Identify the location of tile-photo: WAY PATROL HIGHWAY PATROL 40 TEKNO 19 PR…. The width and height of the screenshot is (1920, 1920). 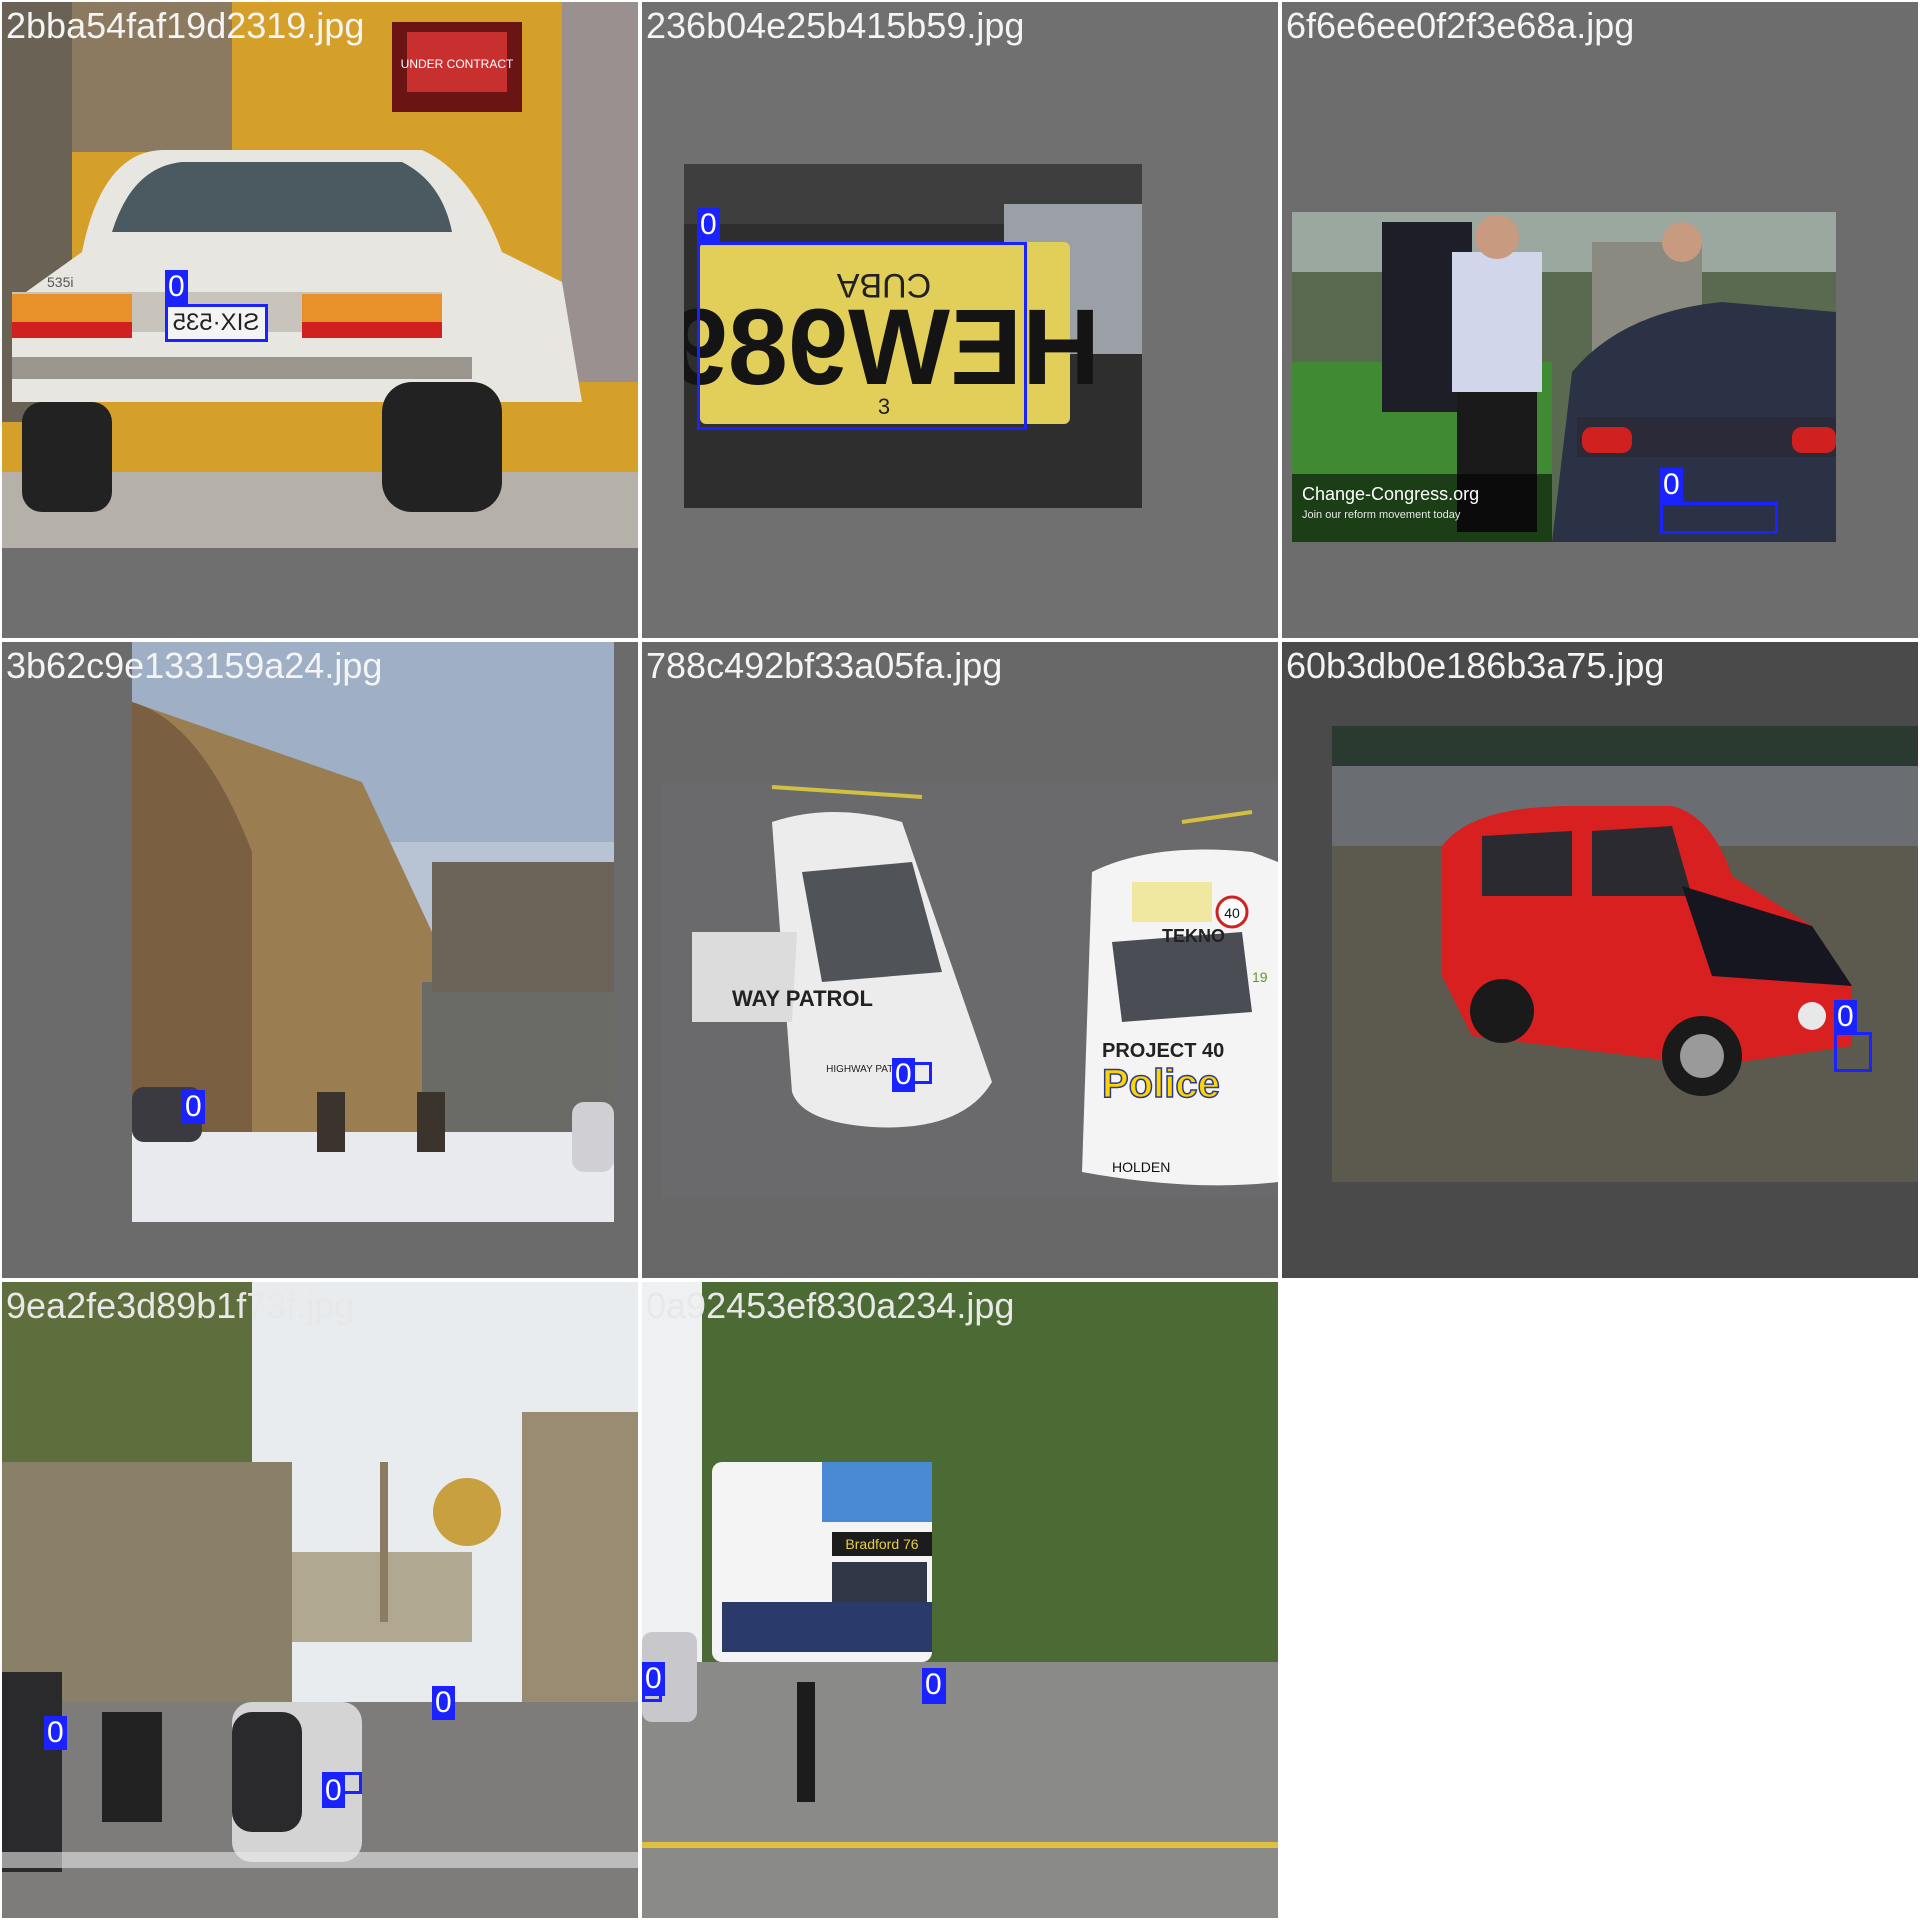
(970, 990).